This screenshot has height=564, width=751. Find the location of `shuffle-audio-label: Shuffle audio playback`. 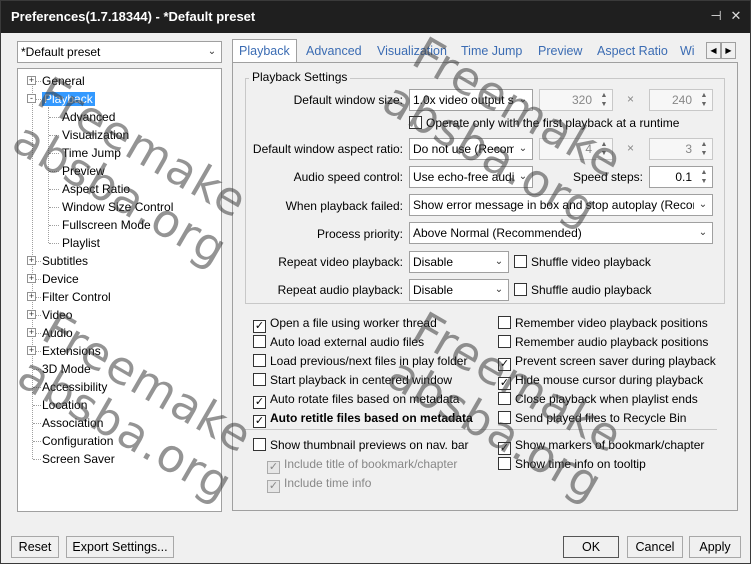

shuffle-audio-label: Shuffle audio playback is located at coordinates (591, 290).